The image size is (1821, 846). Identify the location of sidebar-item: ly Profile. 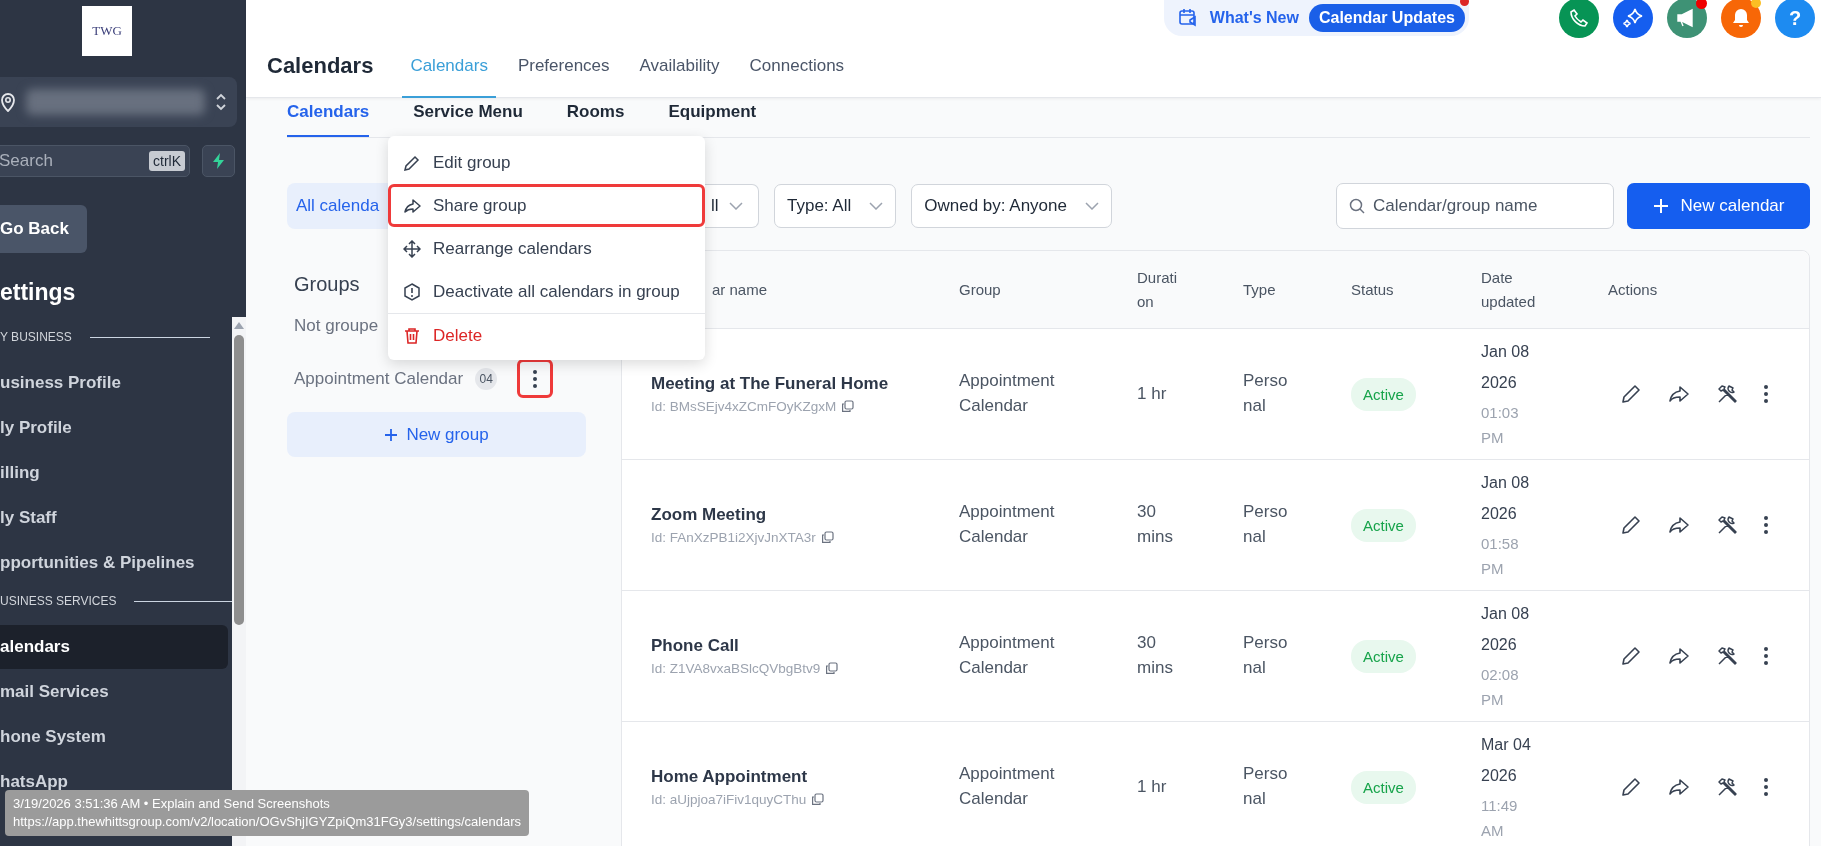
(114, 428).